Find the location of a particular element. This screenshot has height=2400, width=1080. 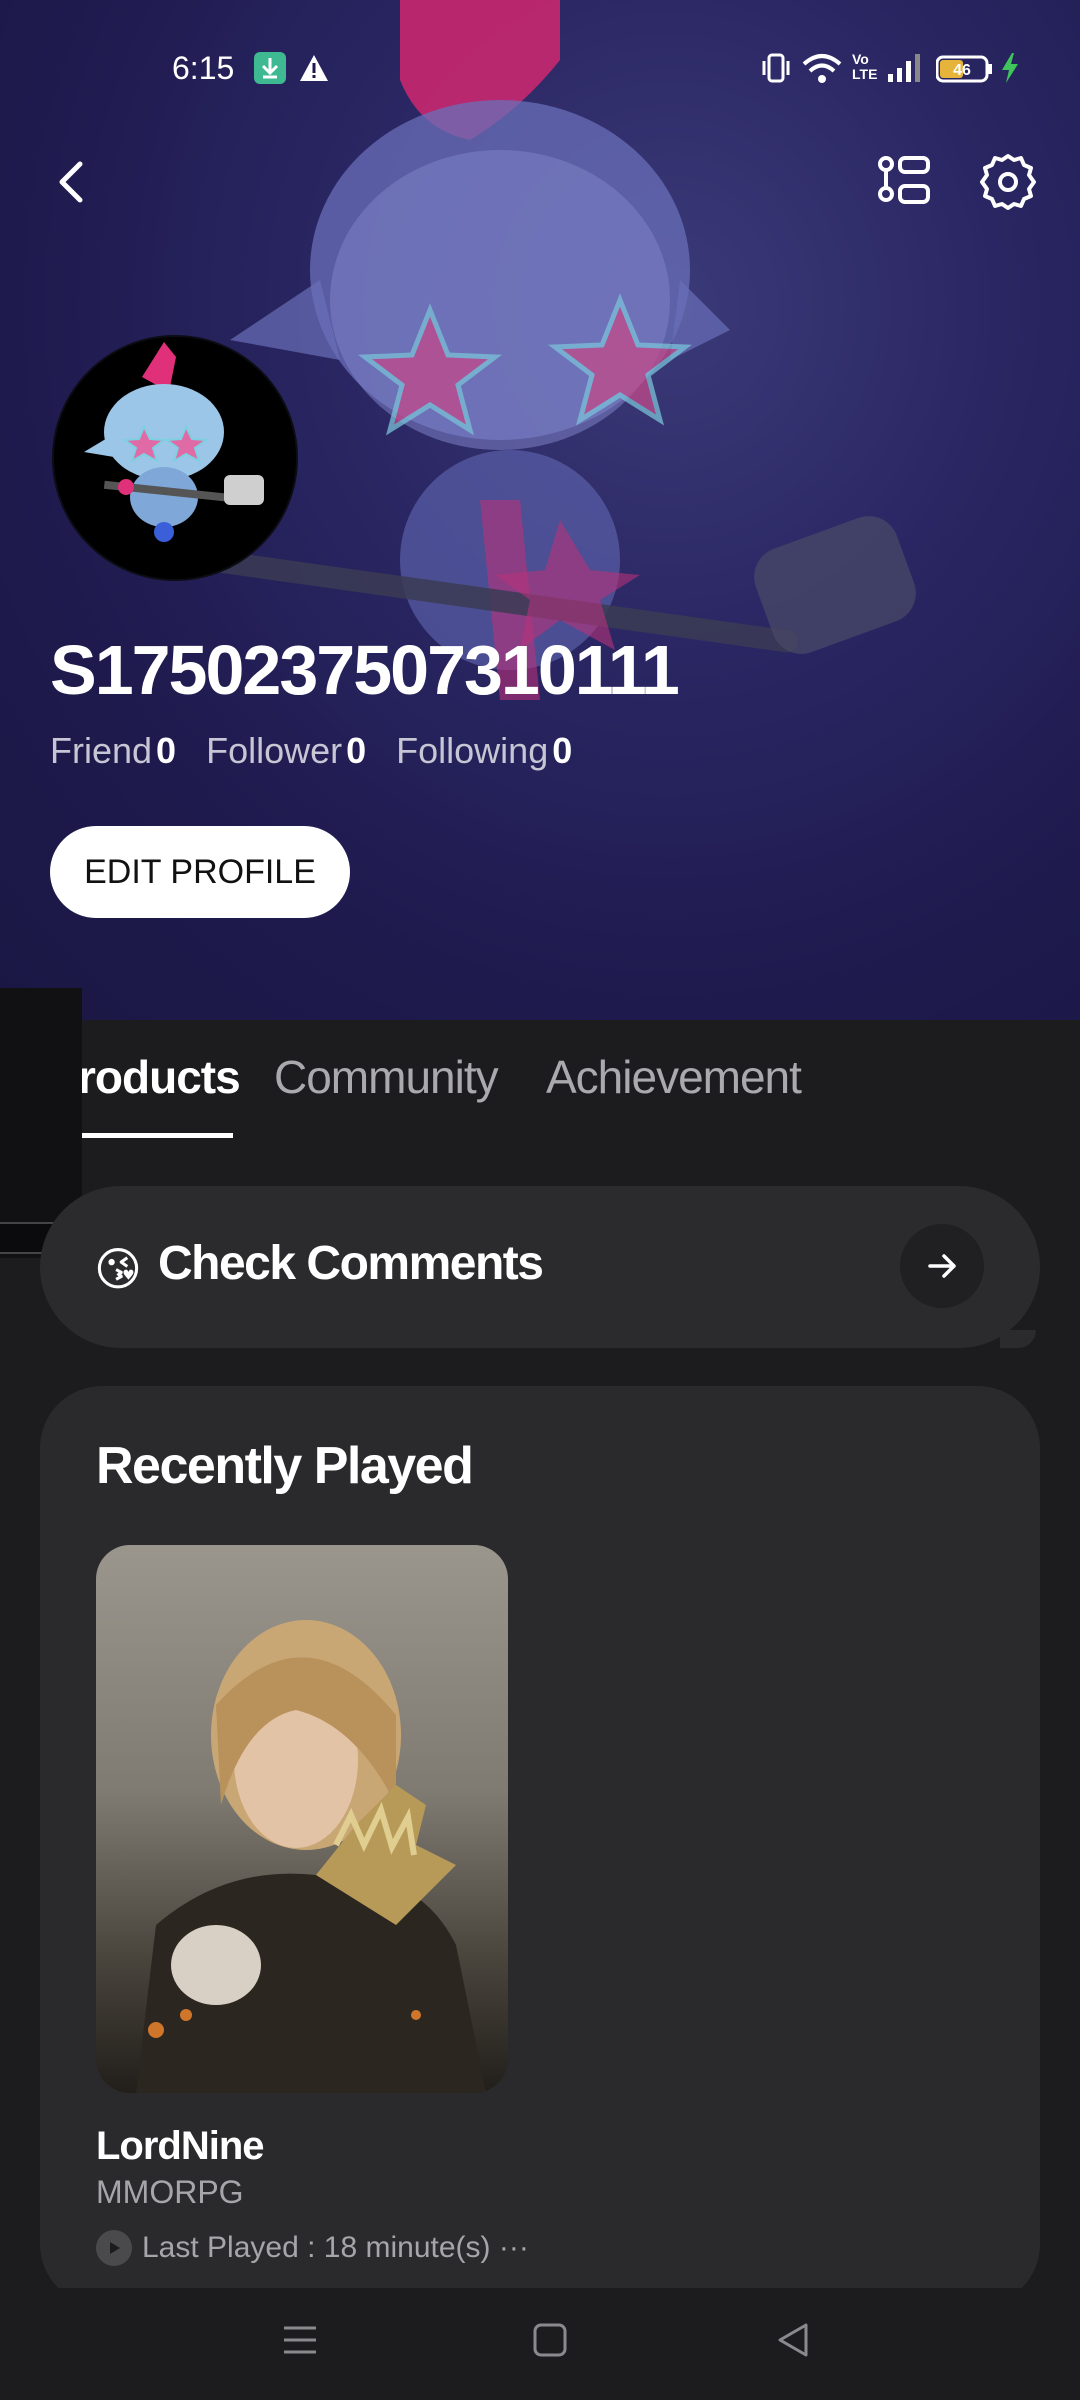

avatar-character-icon is located at coordinates (174, 442).